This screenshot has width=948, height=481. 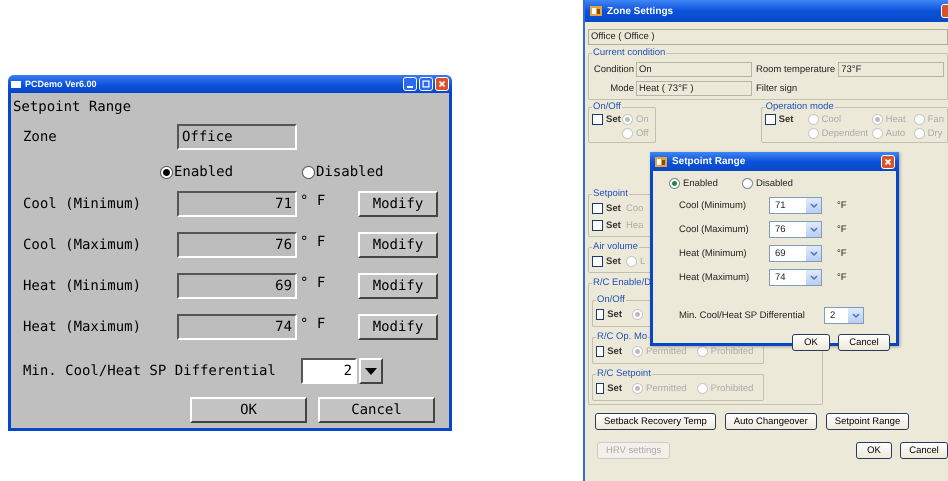 I want to click on group-title: Operation mode, so click(x=799, y=107).